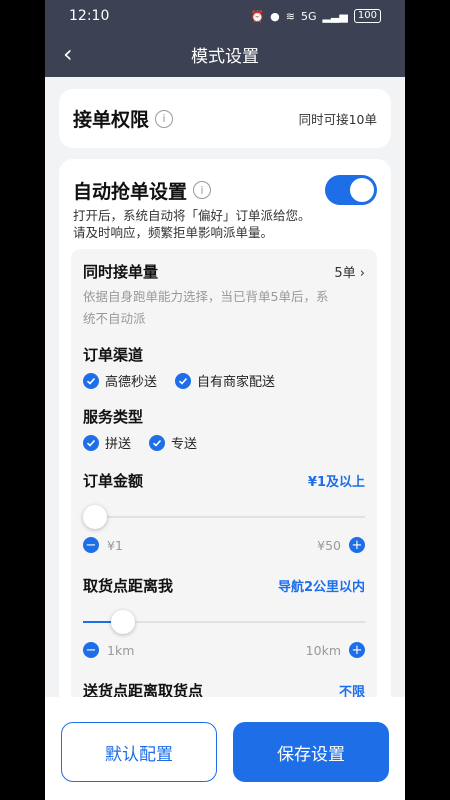 This screenshot has width=450, height=800. What do you see at coordinates (337, 119) in the screenshot?
I see `accept-limit-value: 同时可接10单` at bounding box center [337, 119].